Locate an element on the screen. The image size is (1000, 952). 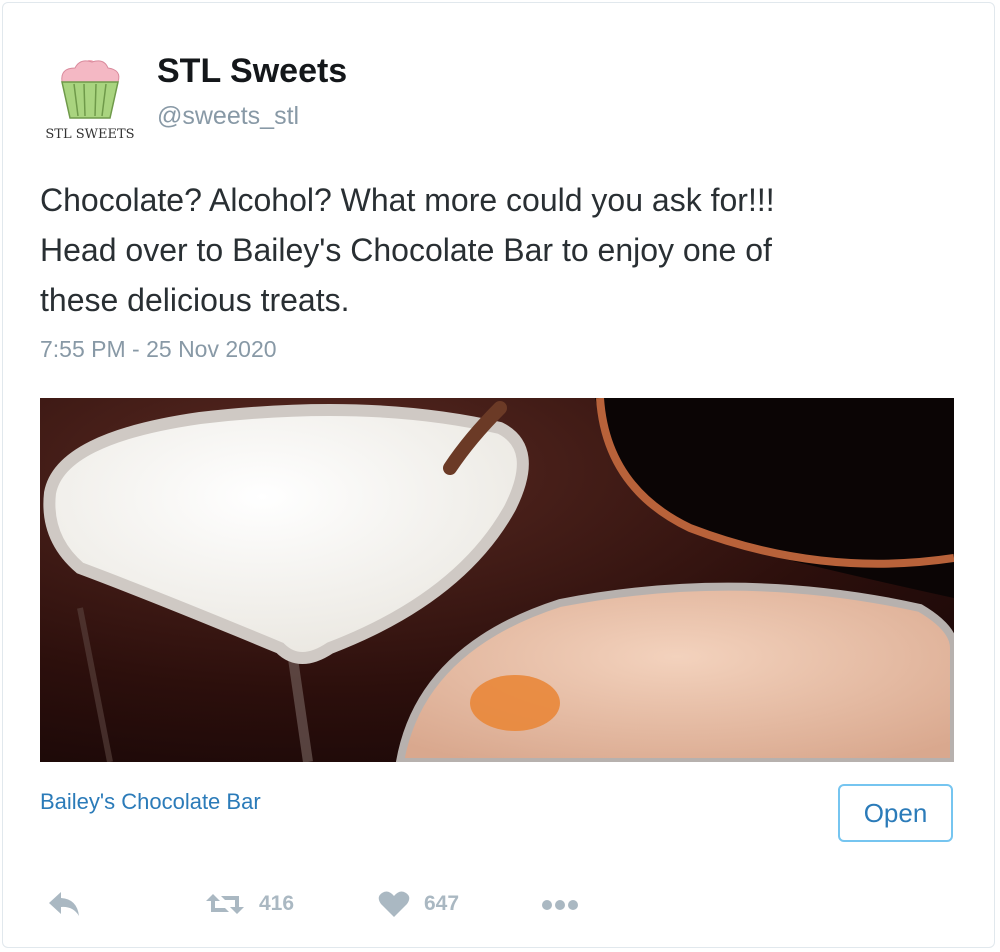
heart-icon is located at coordinates (394, 904).